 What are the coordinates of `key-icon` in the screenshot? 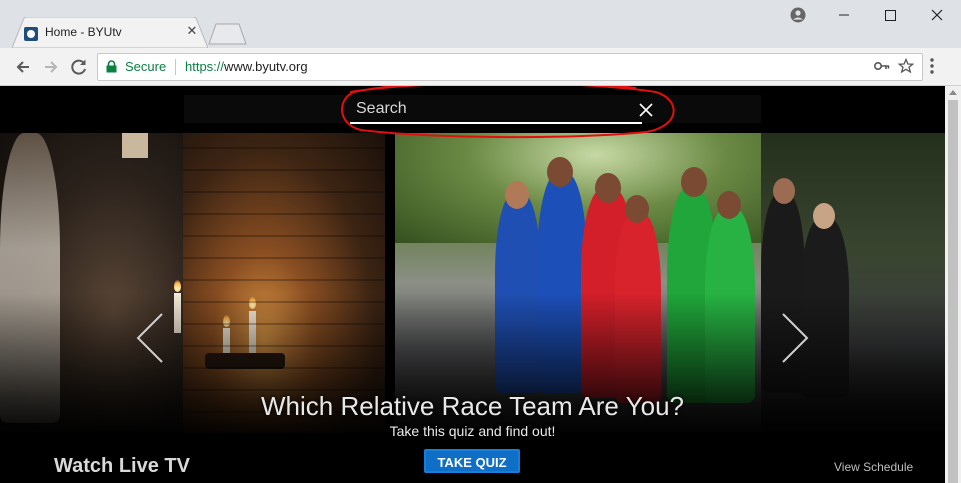 It's located at (882, 66).